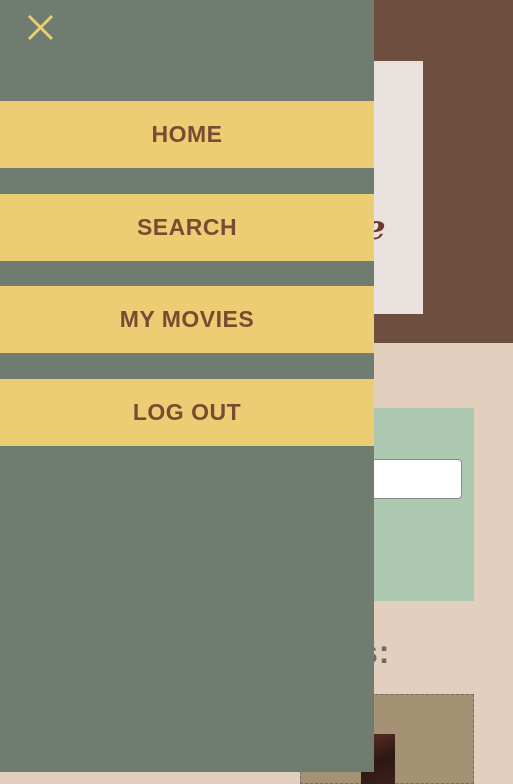  I want to click on nav-item-search: SEARCH, so click(187, 227).